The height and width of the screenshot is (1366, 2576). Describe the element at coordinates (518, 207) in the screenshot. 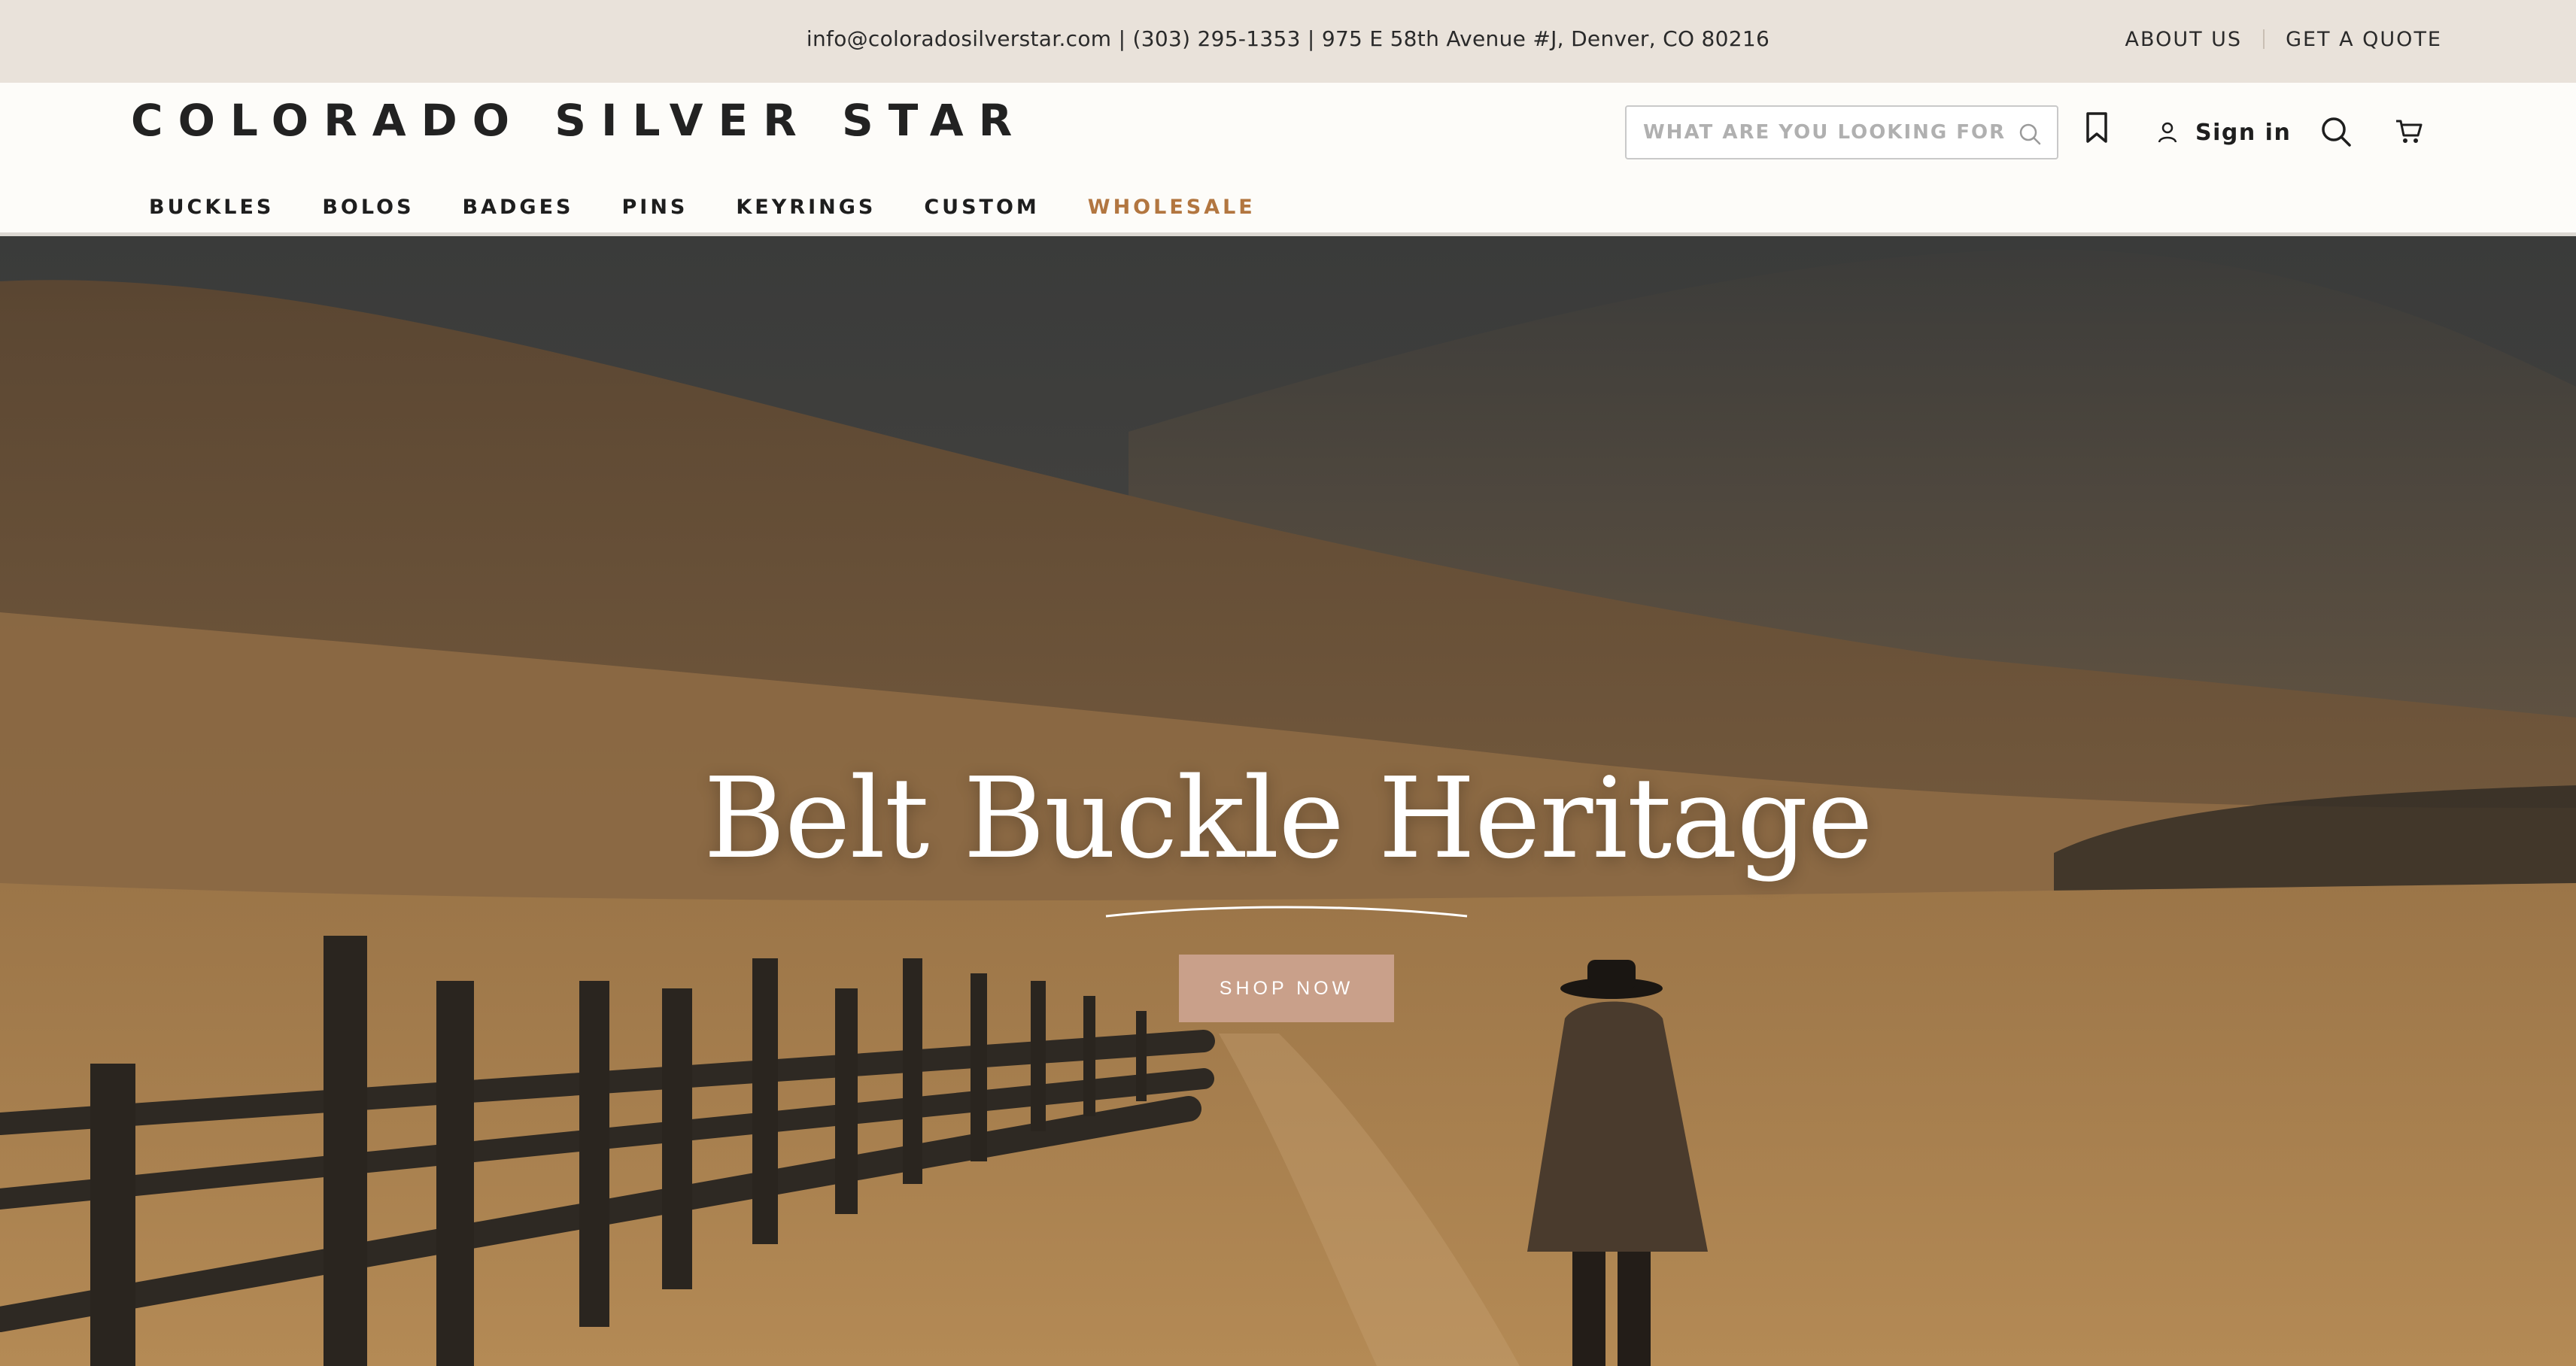

I see `nav-item-badges: BADGES` at that location.